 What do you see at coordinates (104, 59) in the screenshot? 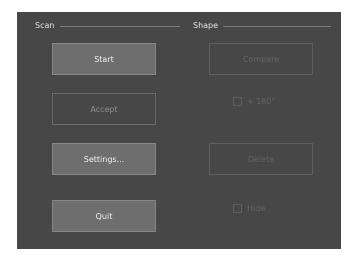
I see `start-button: Start` at bounding box center [104, 59].